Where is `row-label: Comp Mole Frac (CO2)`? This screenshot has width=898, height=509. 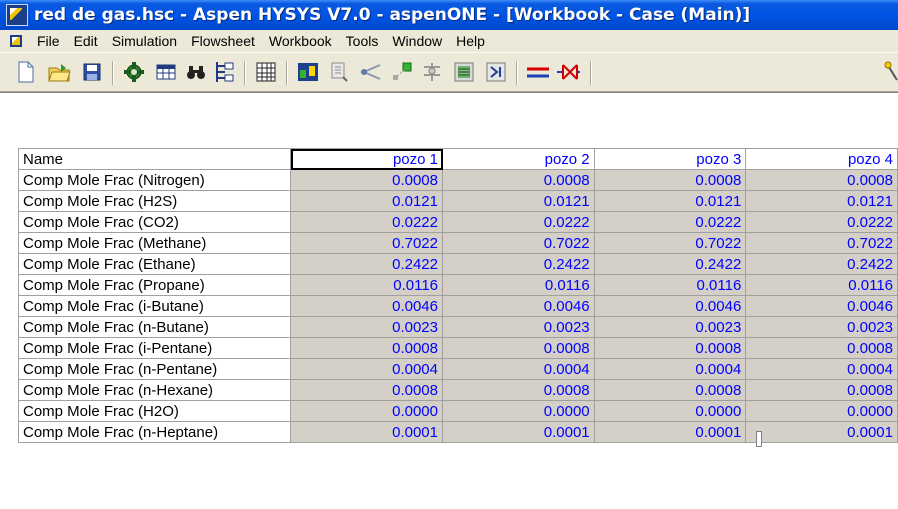 row-label: Comp Mole Frac (CO2) is located at coordinates (154, 222).